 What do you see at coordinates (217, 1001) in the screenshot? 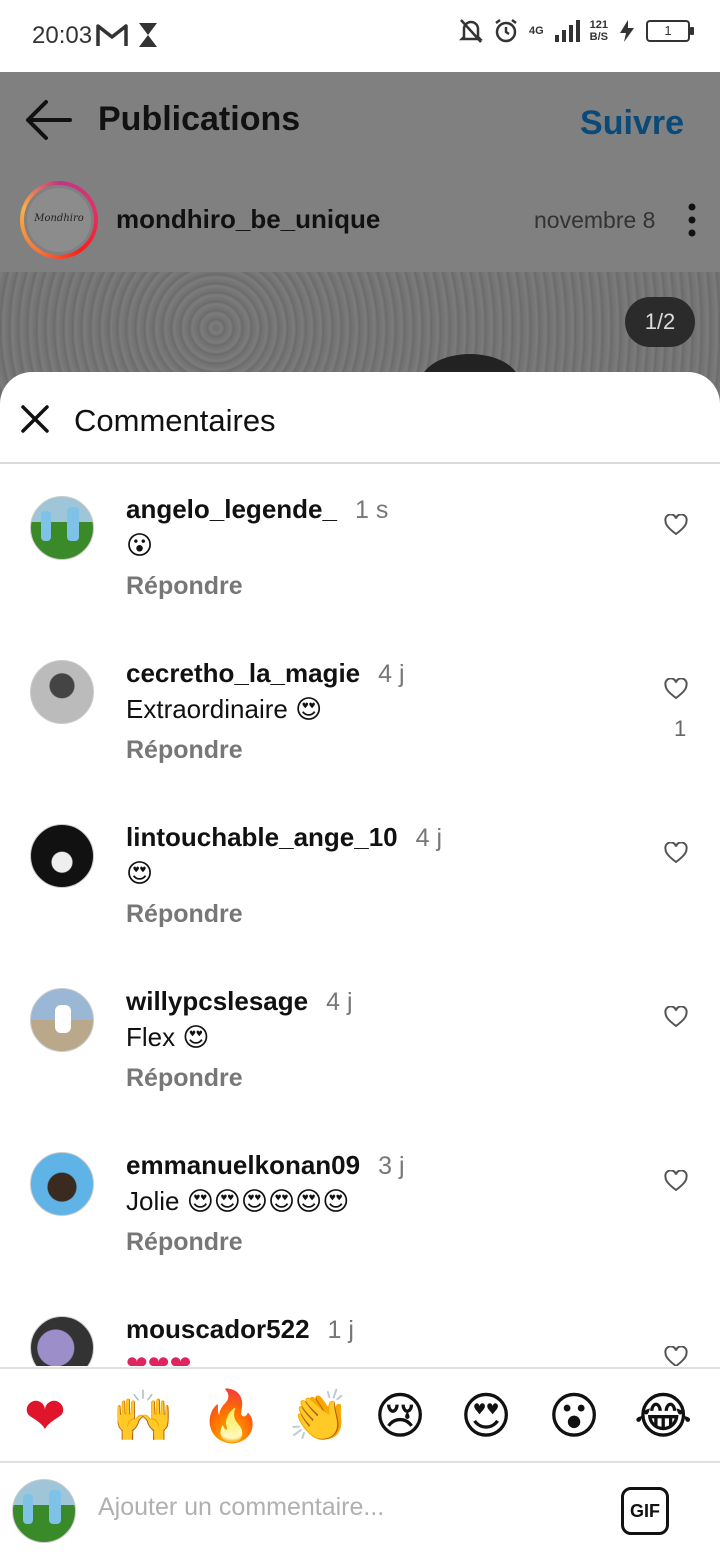
I see `comment-username: willypcslesage` at bounding box center [217, 1001].